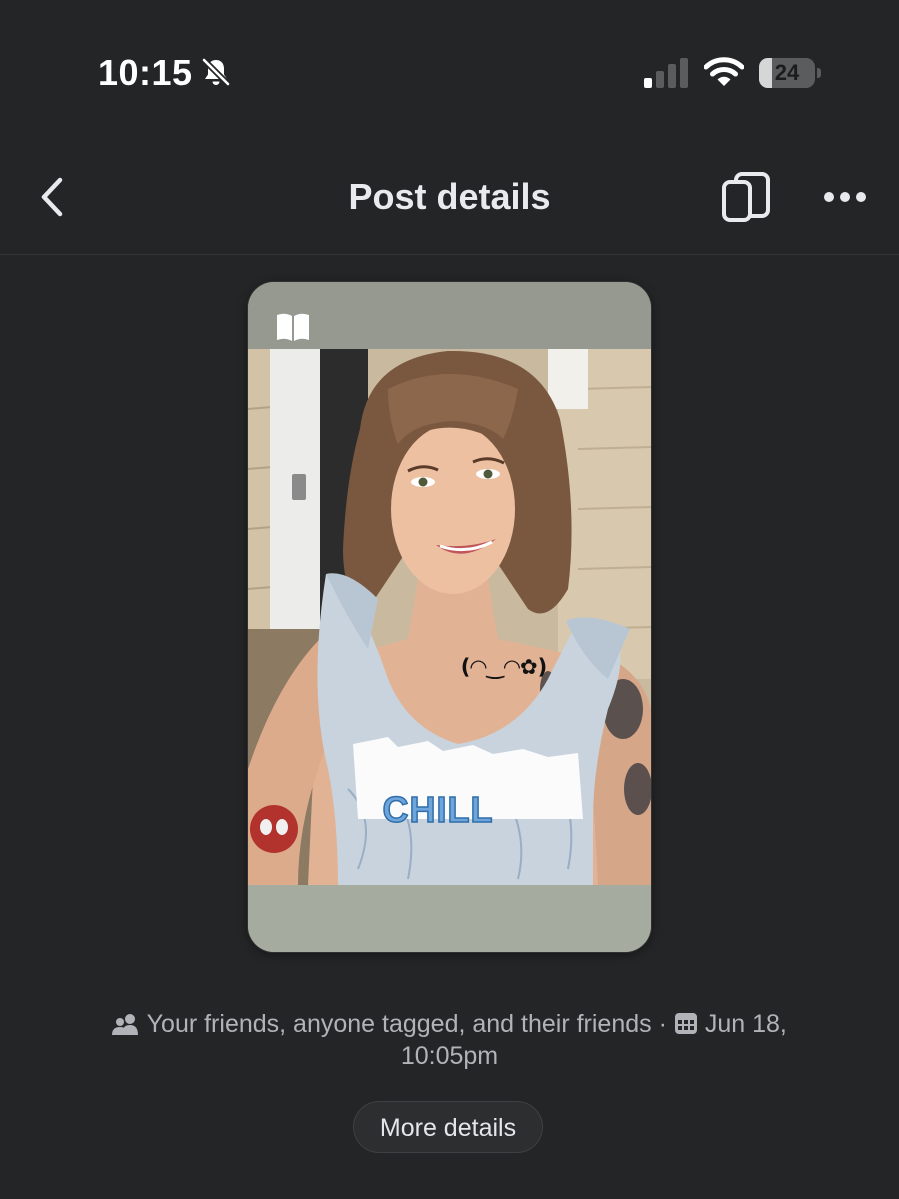  Describe the element at coordinates (845, 197) in the screenshot. I see `more-horizontal-icon` at that location.